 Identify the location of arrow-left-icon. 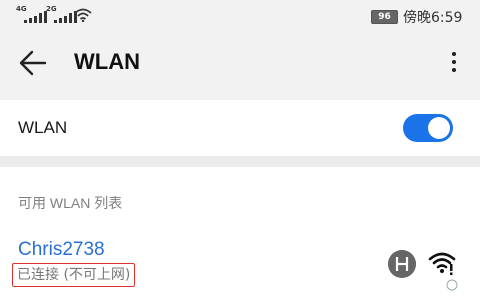
(33, 63).